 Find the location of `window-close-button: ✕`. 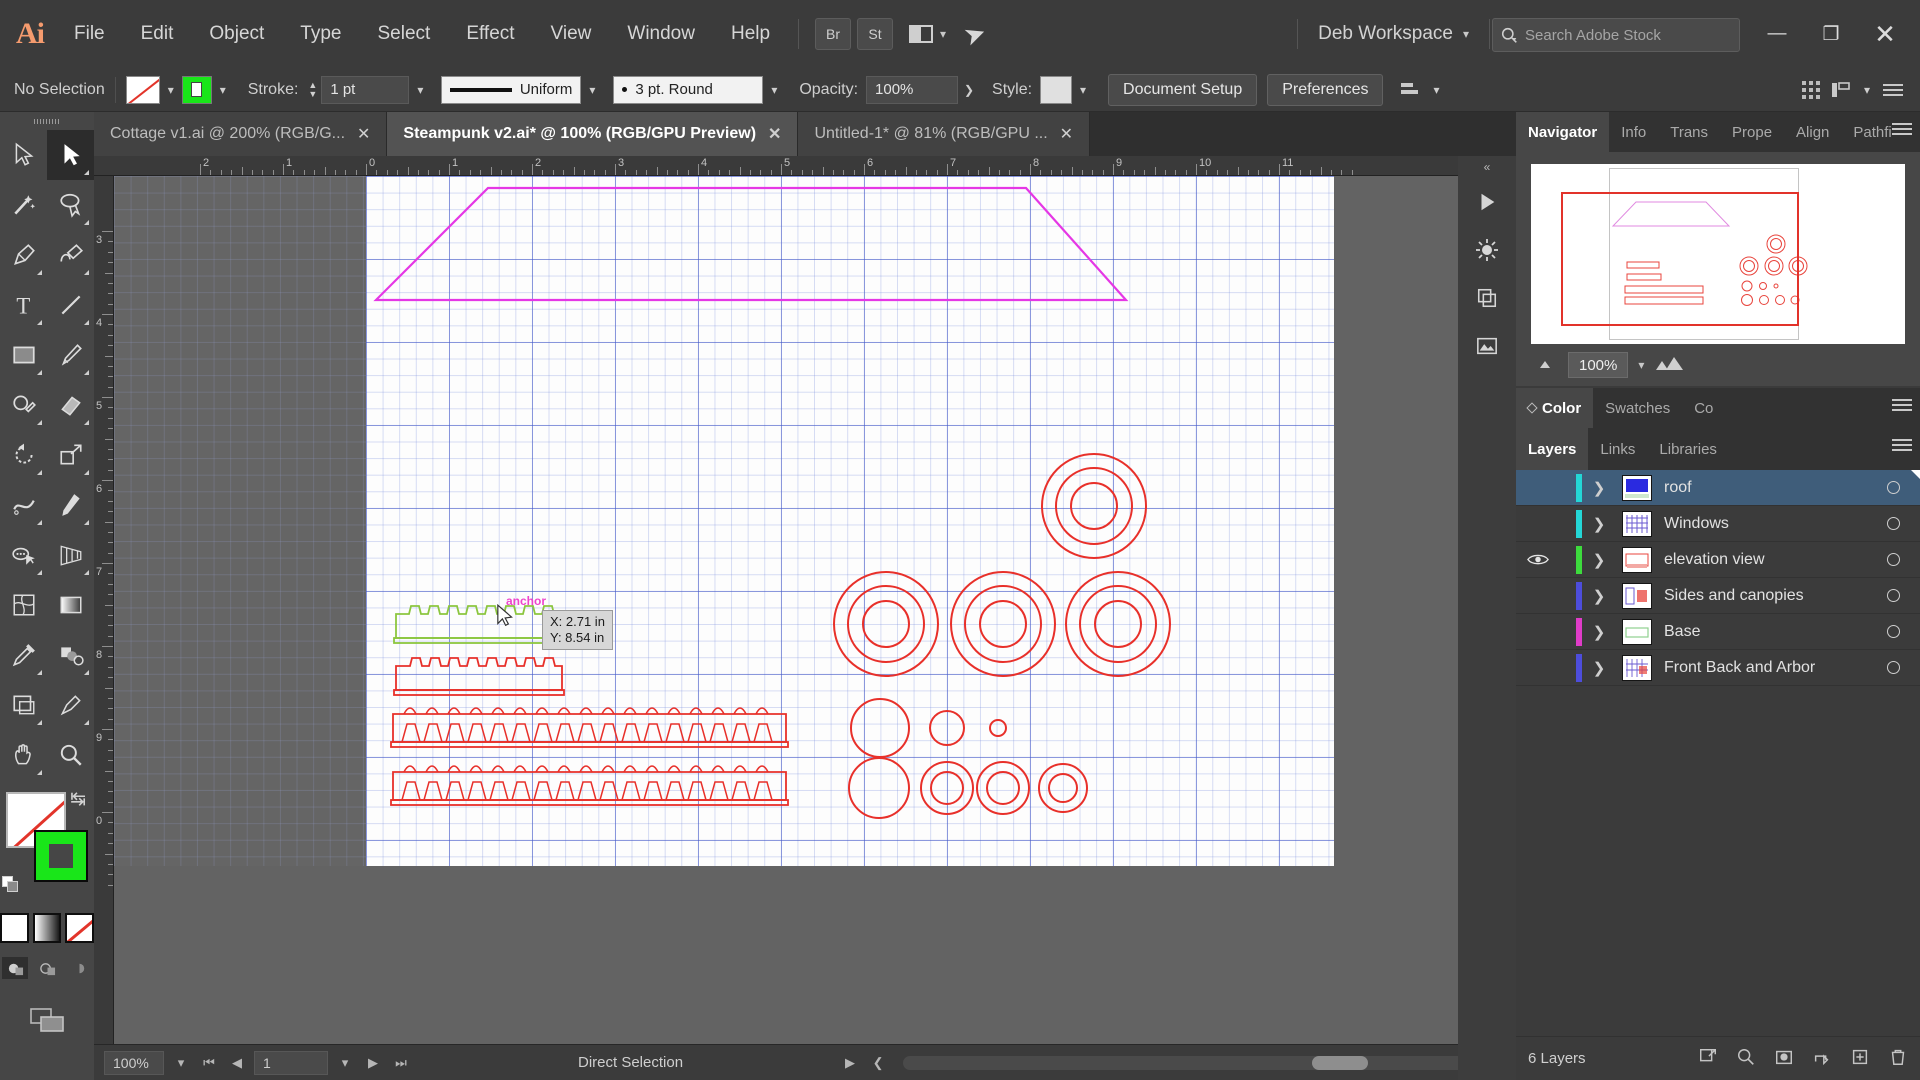

window-close-button: ✕ is located at coordinates (1885, 34).